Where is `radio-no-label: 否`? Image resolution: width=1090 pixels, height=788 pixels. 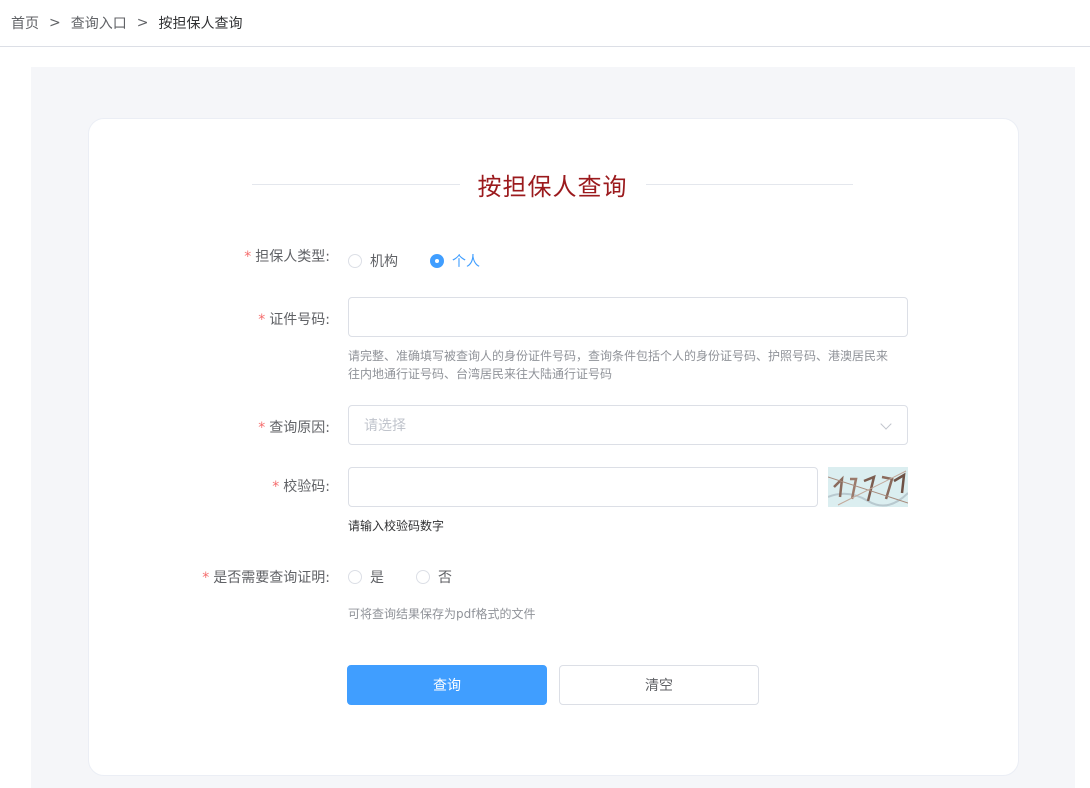
radio-no-label: 否 is located at coordinates (445, 578).